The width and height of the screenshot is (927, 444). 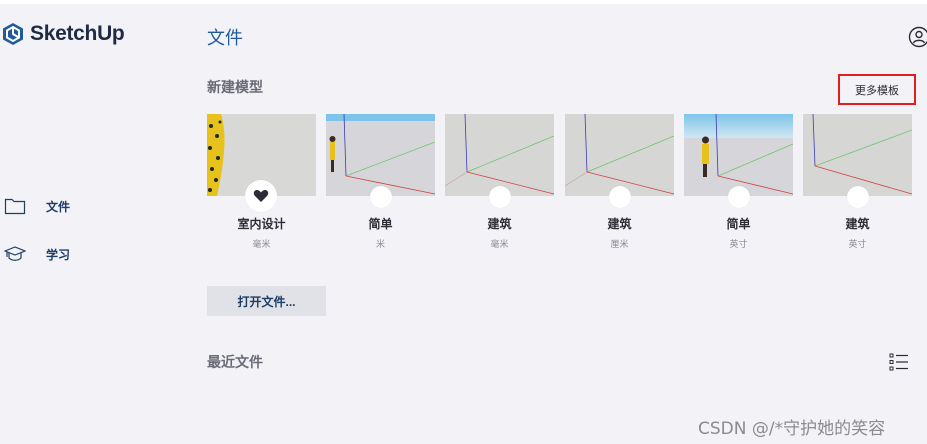 I want to click on user-account-icon, so click(x=917, y=37).